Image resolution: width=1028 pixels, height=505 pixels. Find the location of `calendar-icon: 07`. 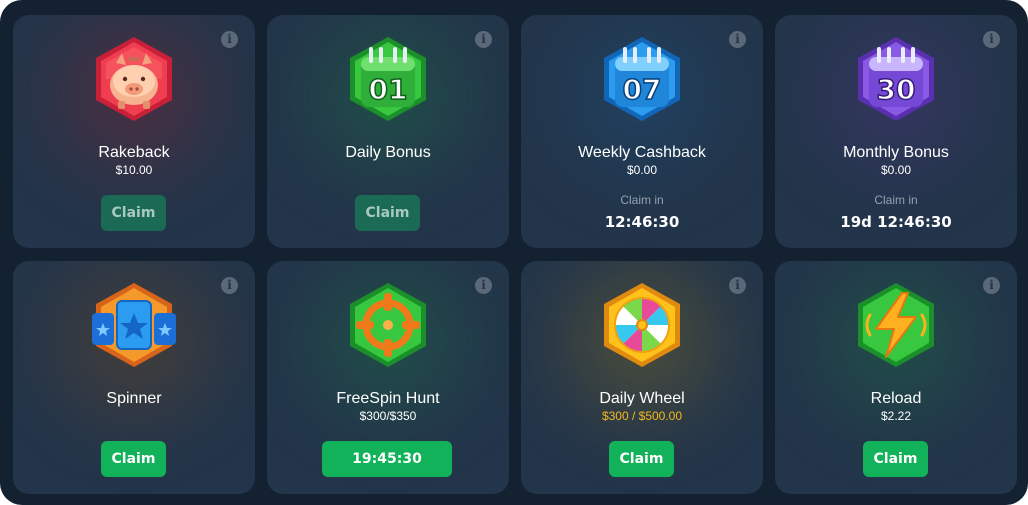

calendar-icon: 07 is located at coordinates (642, 79).